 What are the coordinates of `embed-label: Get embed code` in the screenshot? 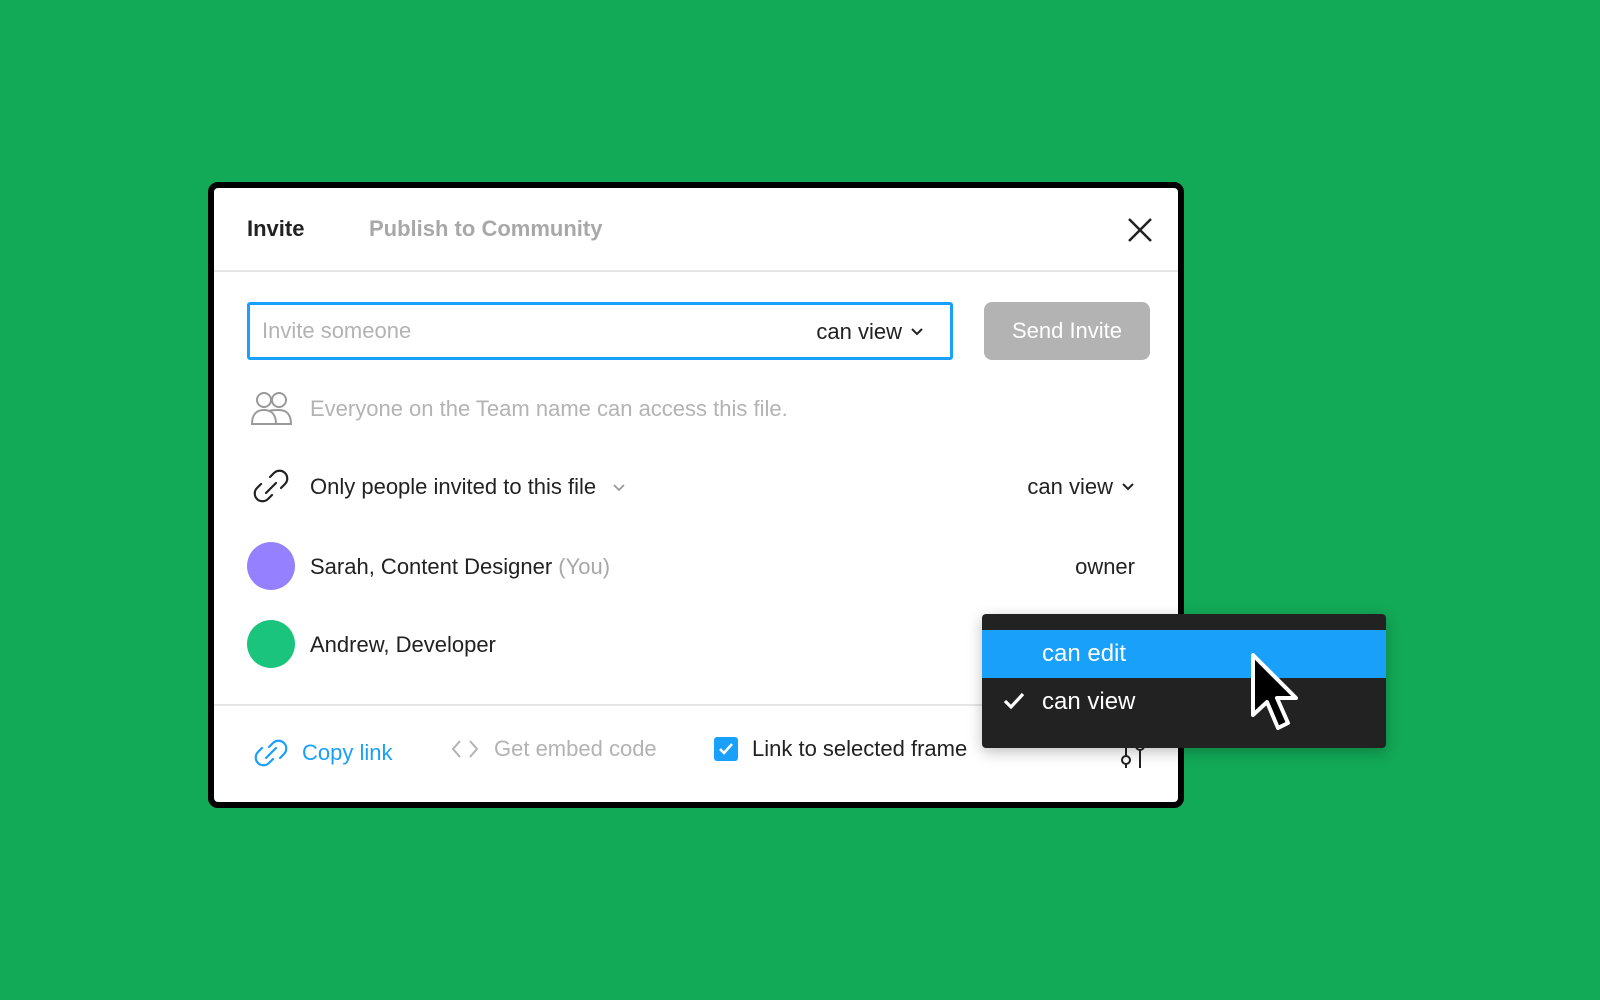 It's located at (575, 748).